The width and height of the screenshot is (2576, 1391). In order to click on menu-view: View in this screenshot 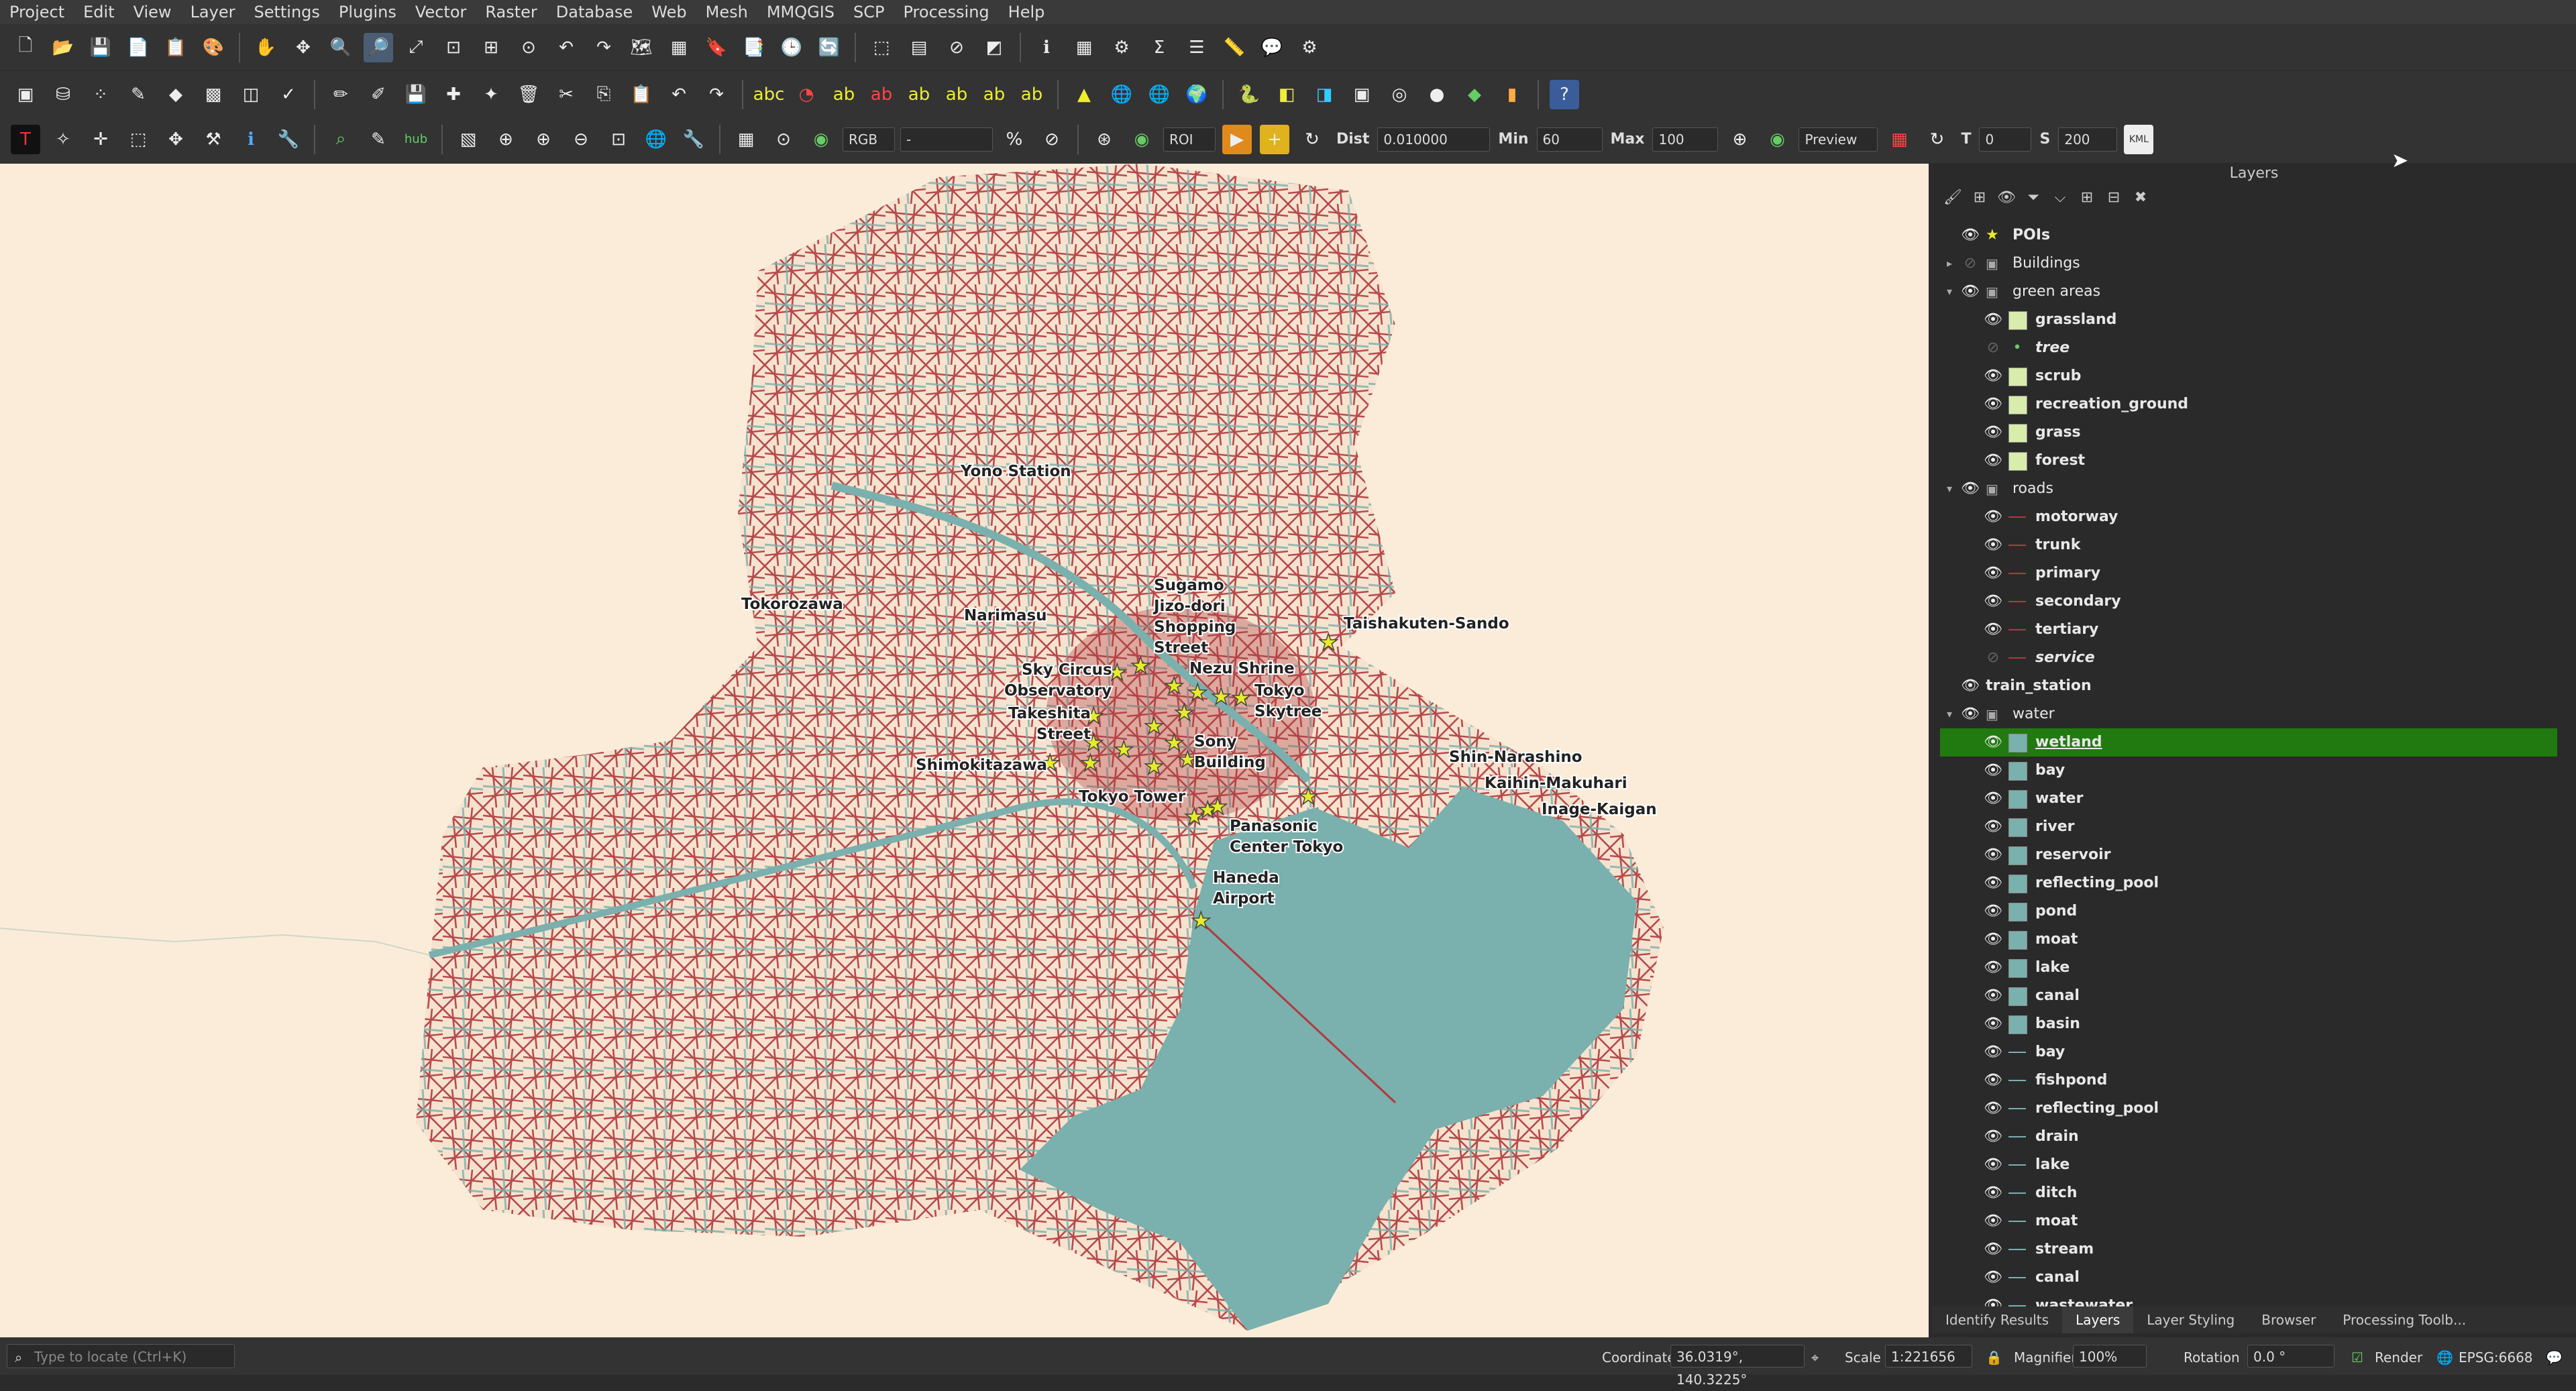, I will do `click(152, 12)`.